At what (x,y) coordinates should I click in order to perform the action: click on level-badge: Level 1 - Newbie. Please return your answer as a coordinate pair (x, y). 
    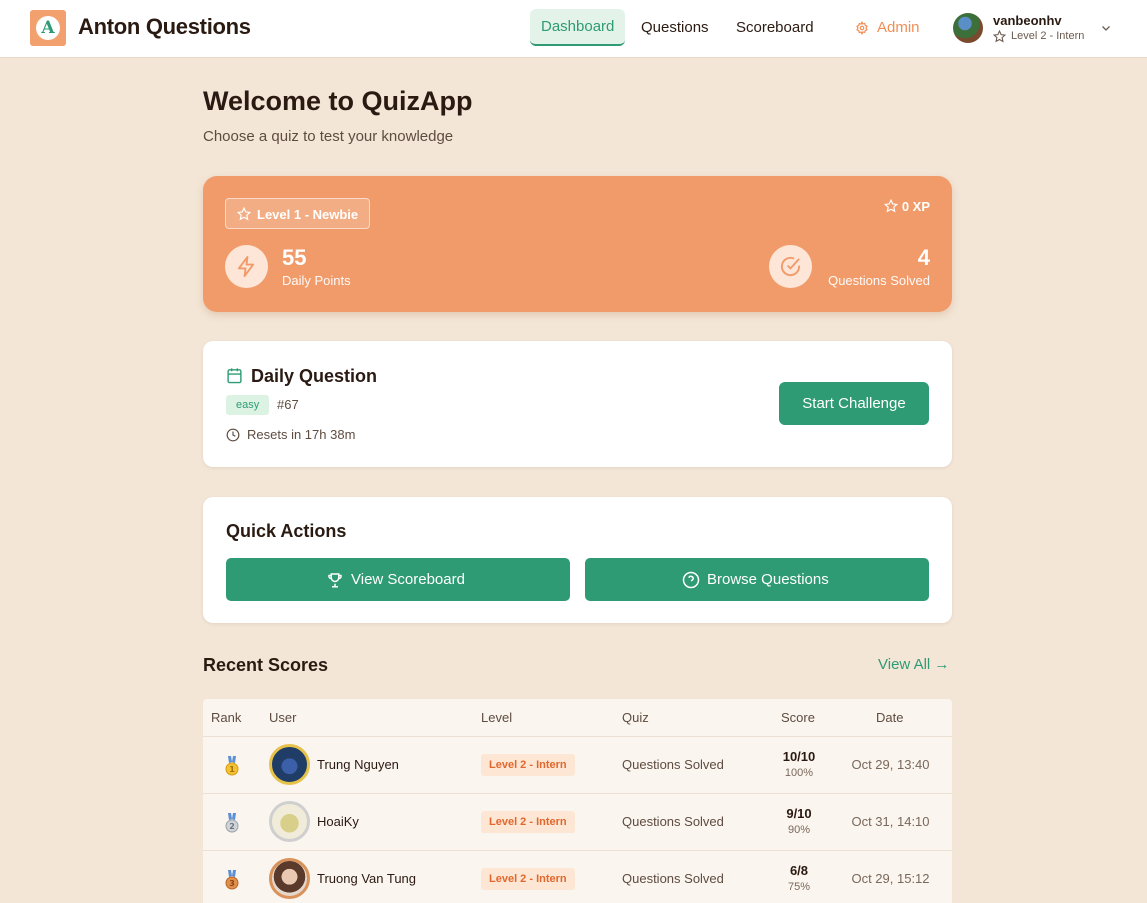
    Looking at the image, I should click on (297, 213).